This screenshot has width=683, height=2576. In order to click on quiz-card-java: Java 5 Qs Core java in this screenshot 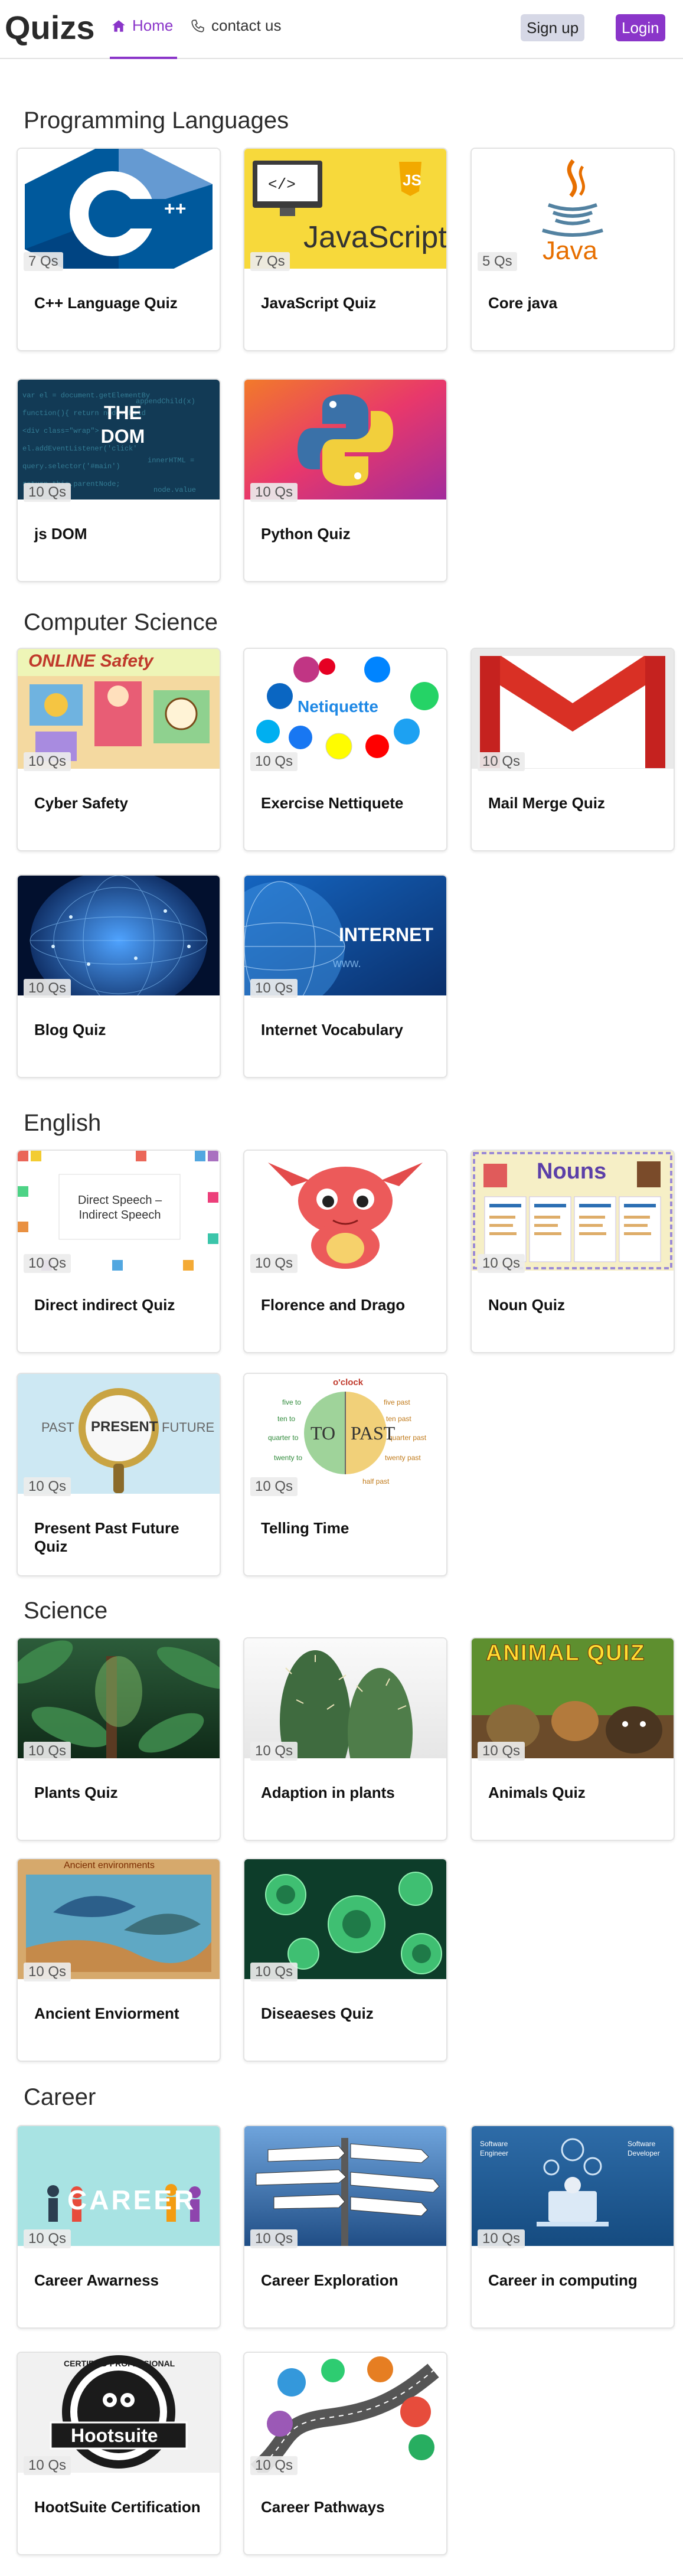, I will do `click(572, 249)`.